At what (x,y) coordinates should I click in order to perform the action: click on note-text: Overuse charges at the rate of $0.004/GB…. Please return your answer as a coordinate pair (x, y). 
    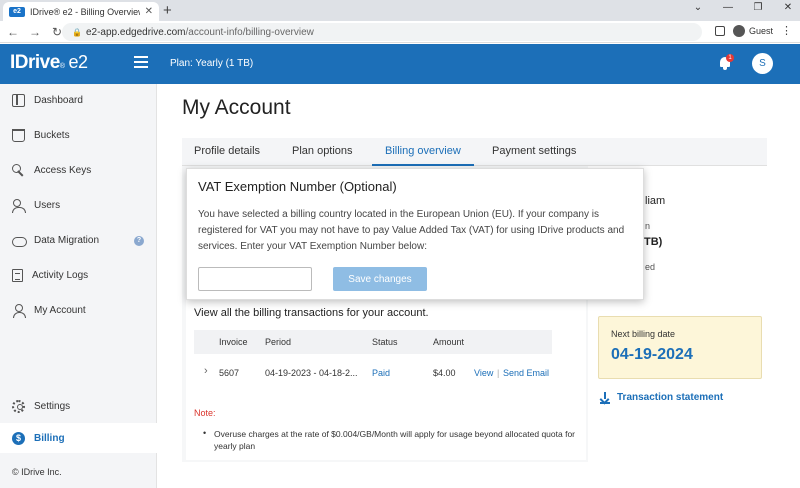
    Looking at the image, I should click on (394, 440).